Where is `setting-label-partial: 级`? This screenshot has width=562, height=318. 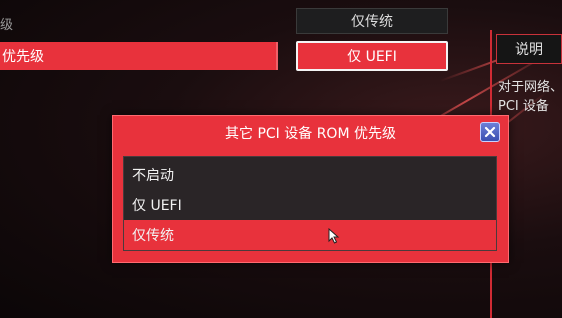
setting-label-partial: 级 is located at coordinates (7, 25).